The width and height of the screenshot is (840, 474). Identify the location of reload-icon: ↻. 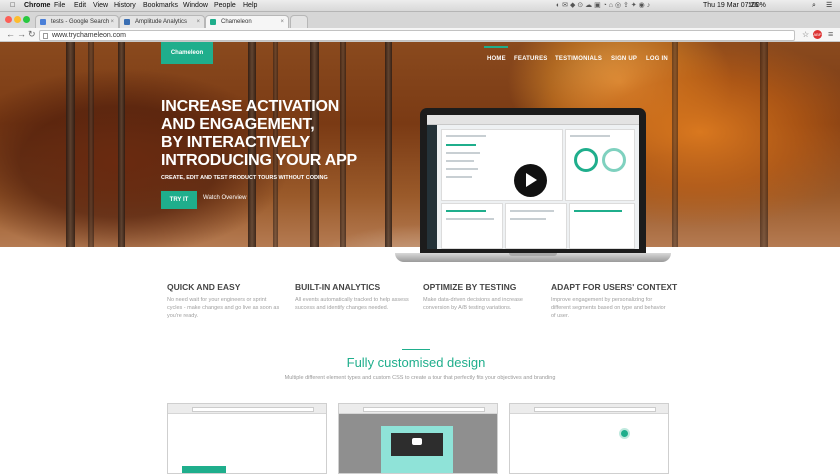
(32, 34).